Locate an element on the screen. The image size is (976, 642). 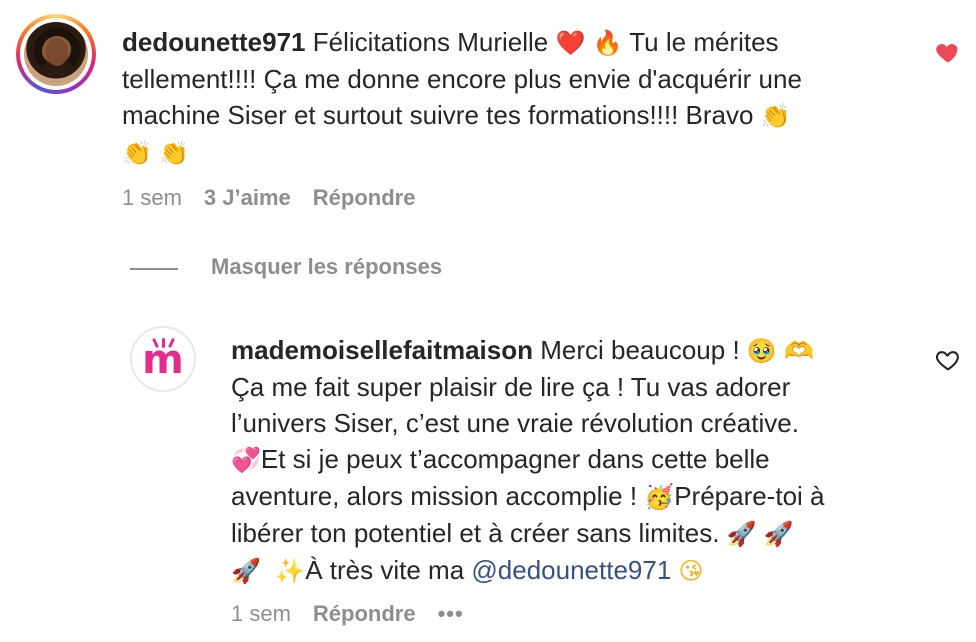
brand-logo-m: m is located at coordinates (163, 360).